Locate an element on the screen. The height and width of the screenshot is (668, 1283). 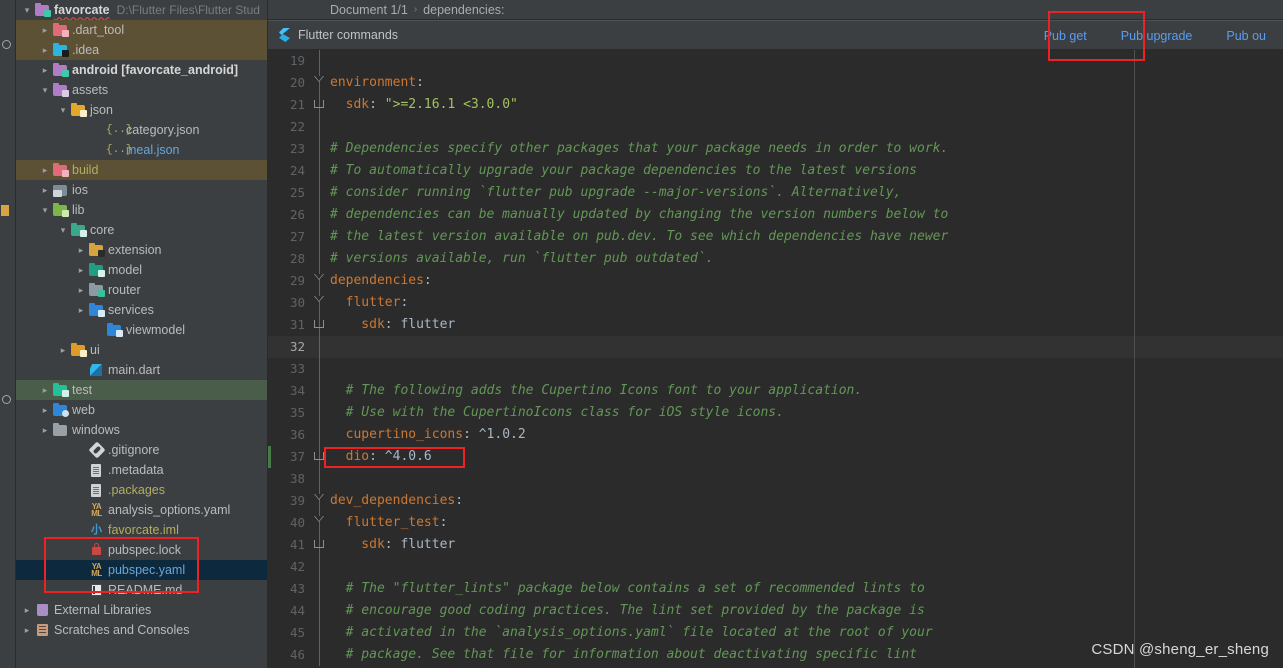
code-text: dio: ^4.0.6 is located at coordinates (805, 457).